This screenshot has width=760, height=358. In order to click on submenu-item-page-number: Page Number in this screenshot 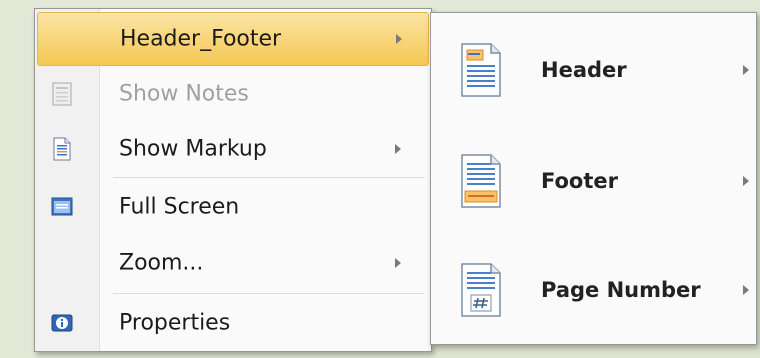, I will do `click(593, 290)`.